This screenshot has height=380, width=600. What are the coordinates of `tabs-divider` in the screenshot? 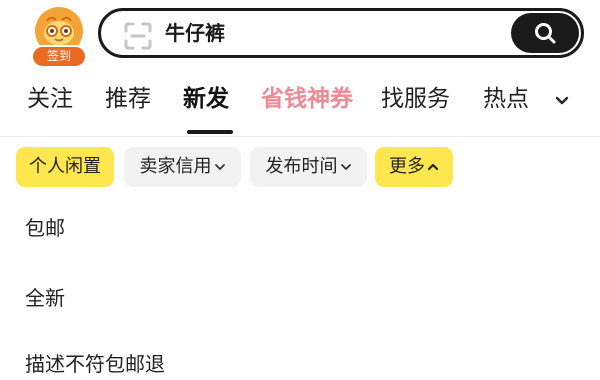 It's located at (300, 136).